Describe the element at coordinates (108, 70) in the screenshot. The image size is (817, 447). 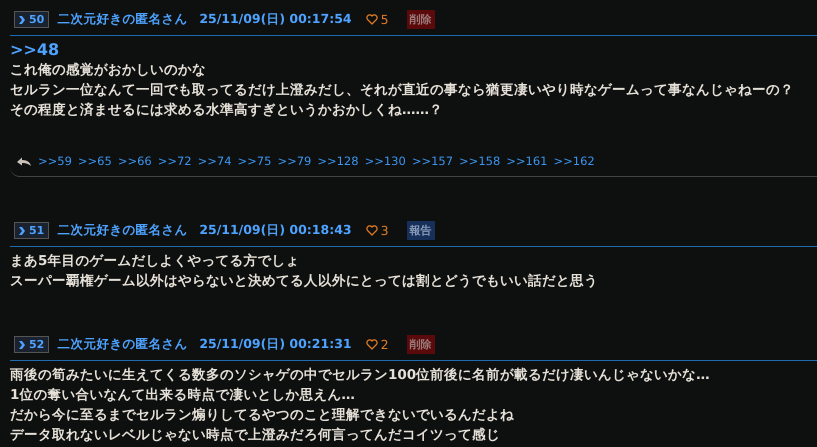
I see `post-text: これ俺の感覚がおかしいのかな` at that location.